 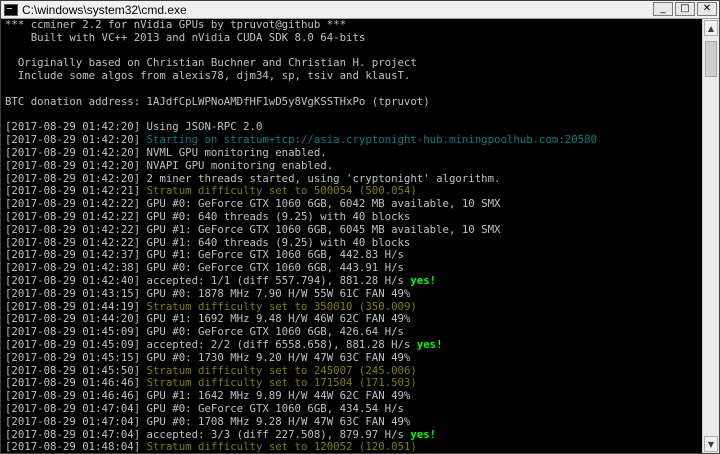 What do you see at coordinates (710, 236) in the screenshot?
I see `vertical-scrollbar: ▲ ▼` at bounding box center [710, 236].